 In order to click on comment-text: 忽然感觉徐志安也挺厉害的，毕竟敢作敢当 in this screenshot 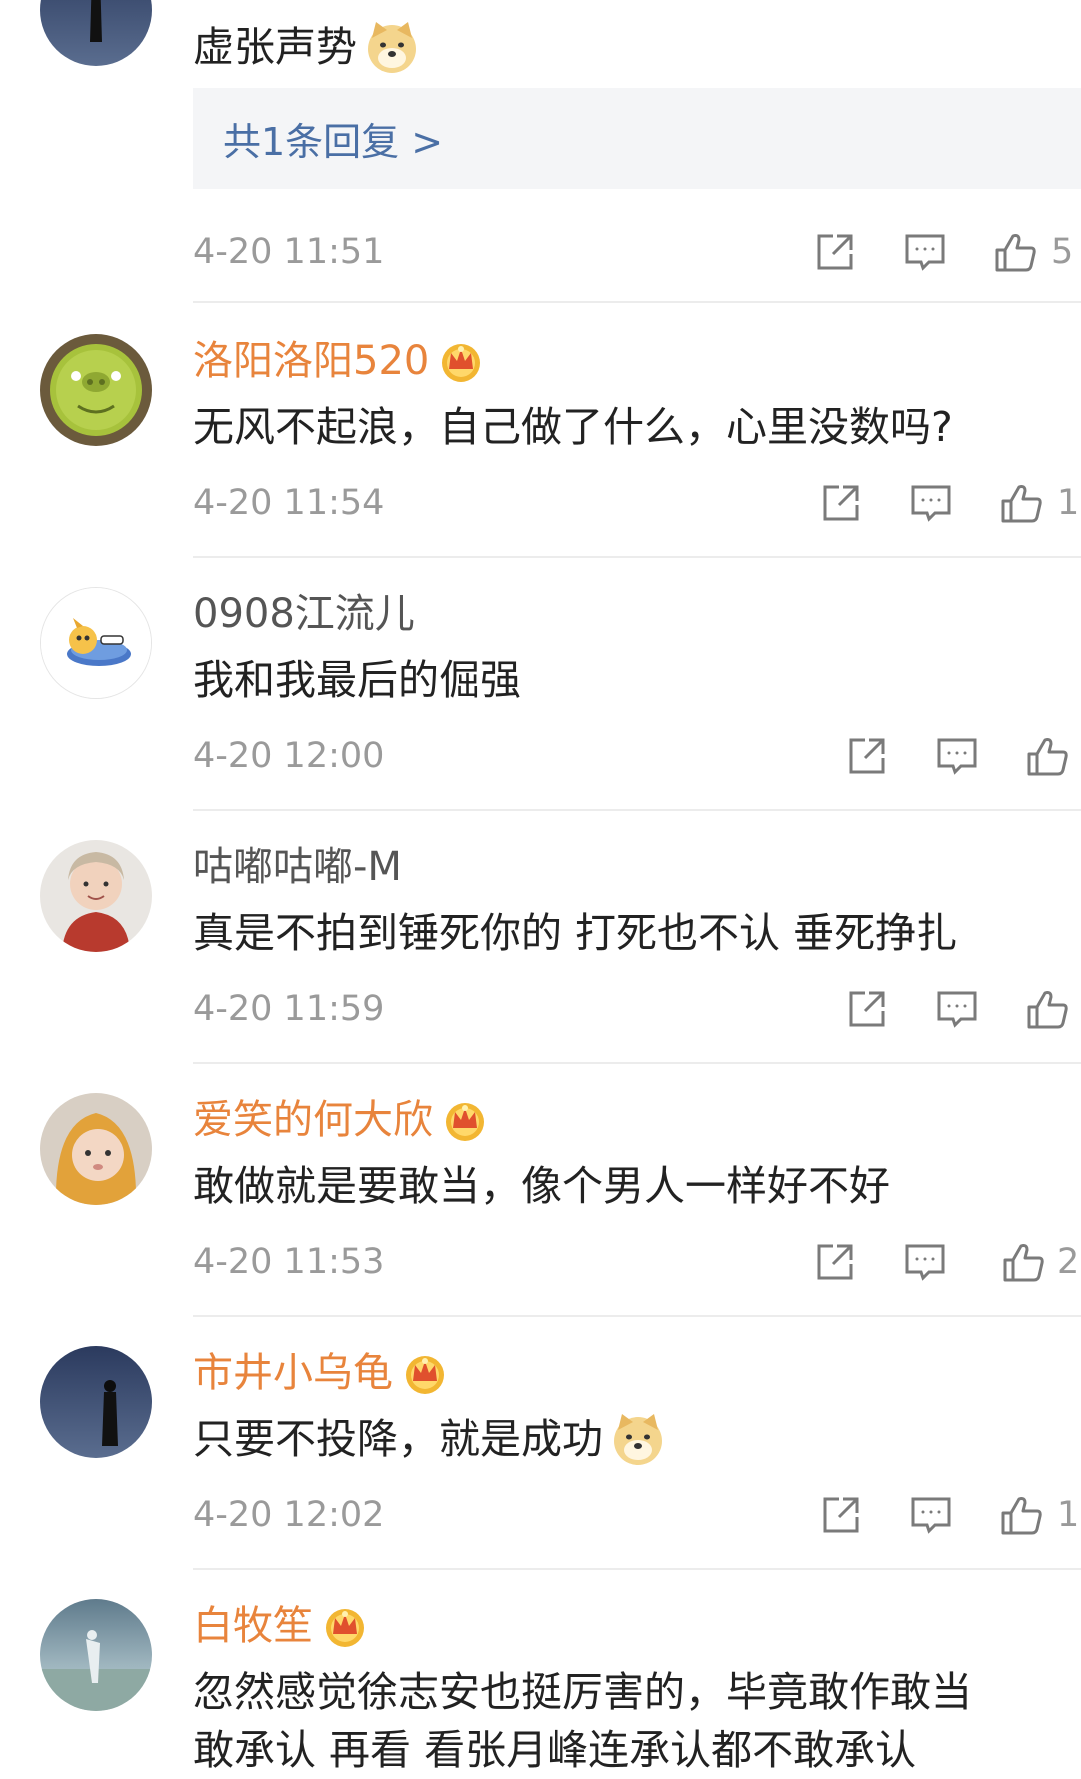, I will do `click(582, 1692)`.